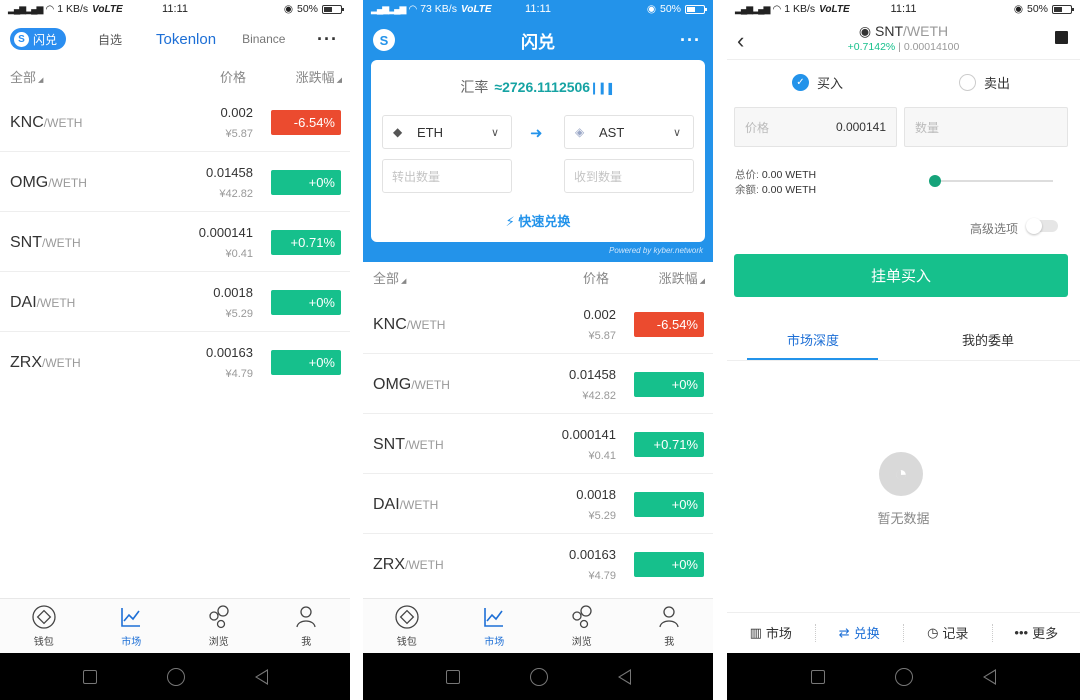  I want to click on exchange-rate: 汇率 ≈2726.1112506 ▎▍▌, so click(538, 87).